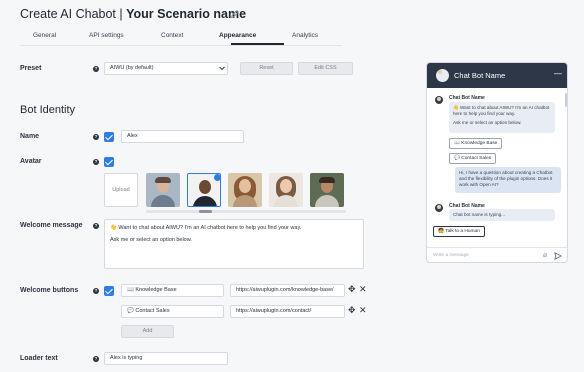  I want to click on welcome-message-line: Ask me or select an option below., so click(151, 240).